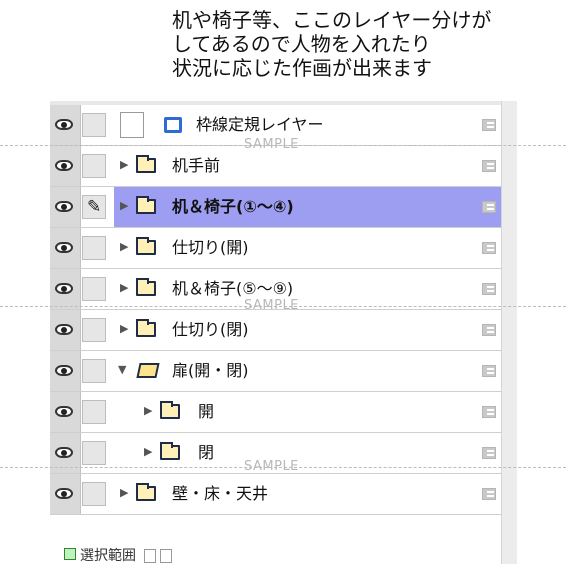 The width and height of the screenshot is (566, 564). What do you see at coordinates (122, 370) in the screenshot?
I see `collapse-arrow-icon: ▼` at bounding box center [122, 370].